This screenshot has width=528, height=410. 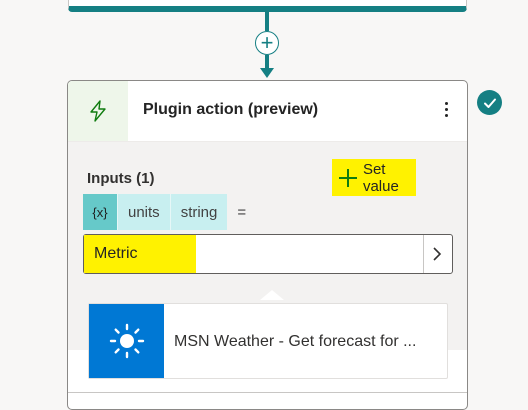 I want to click on card-footer-divider, so click(x=267, y=392).